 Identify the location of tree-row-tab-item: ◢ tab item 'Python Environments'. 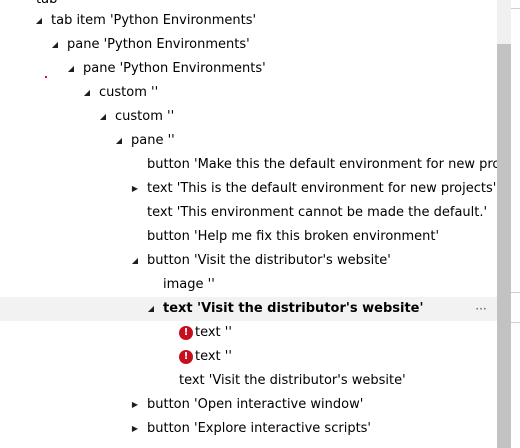
(248, 21).